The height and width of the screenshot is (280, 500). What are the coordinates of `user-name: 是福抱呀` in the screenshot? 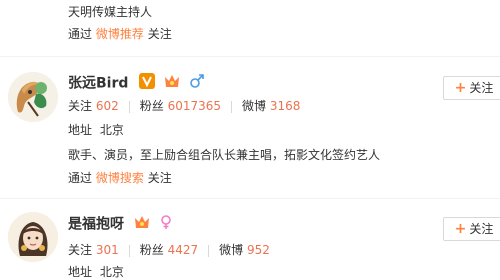 It's located at (120, 224).